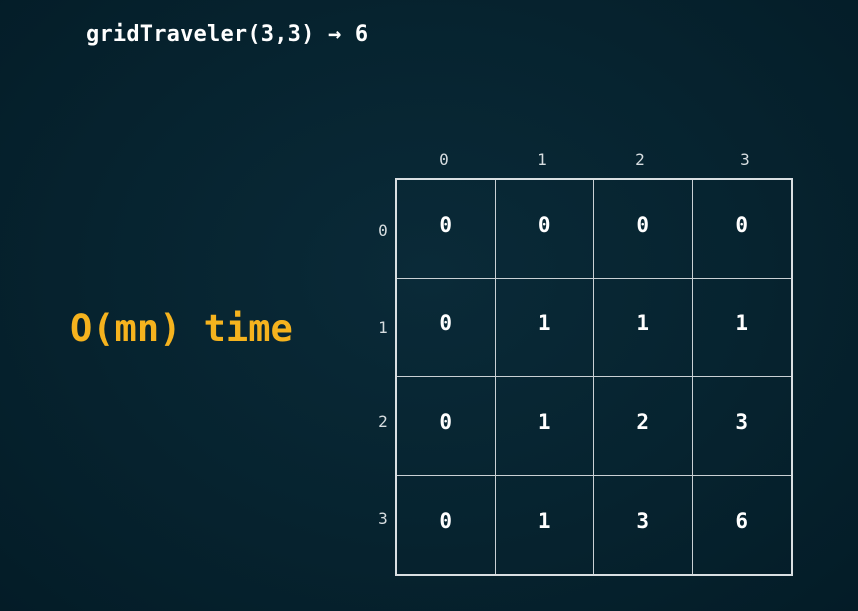 Image resolution: width=858 pixels, height=611 pixels. Describe the element at coordinates (745, 159) in the screenshot. I see `column-index-label: 3` at that location.